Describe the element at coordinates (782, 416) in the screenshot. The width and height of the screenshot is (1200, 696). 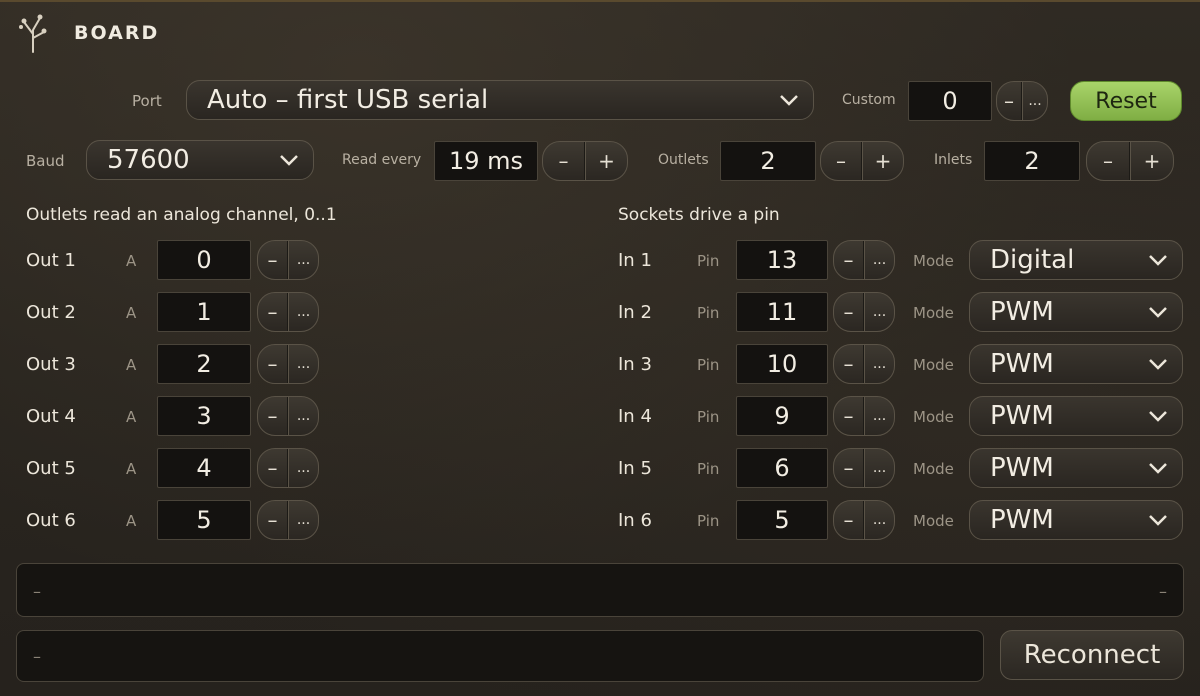
I see `pin-field: 9` at that location.